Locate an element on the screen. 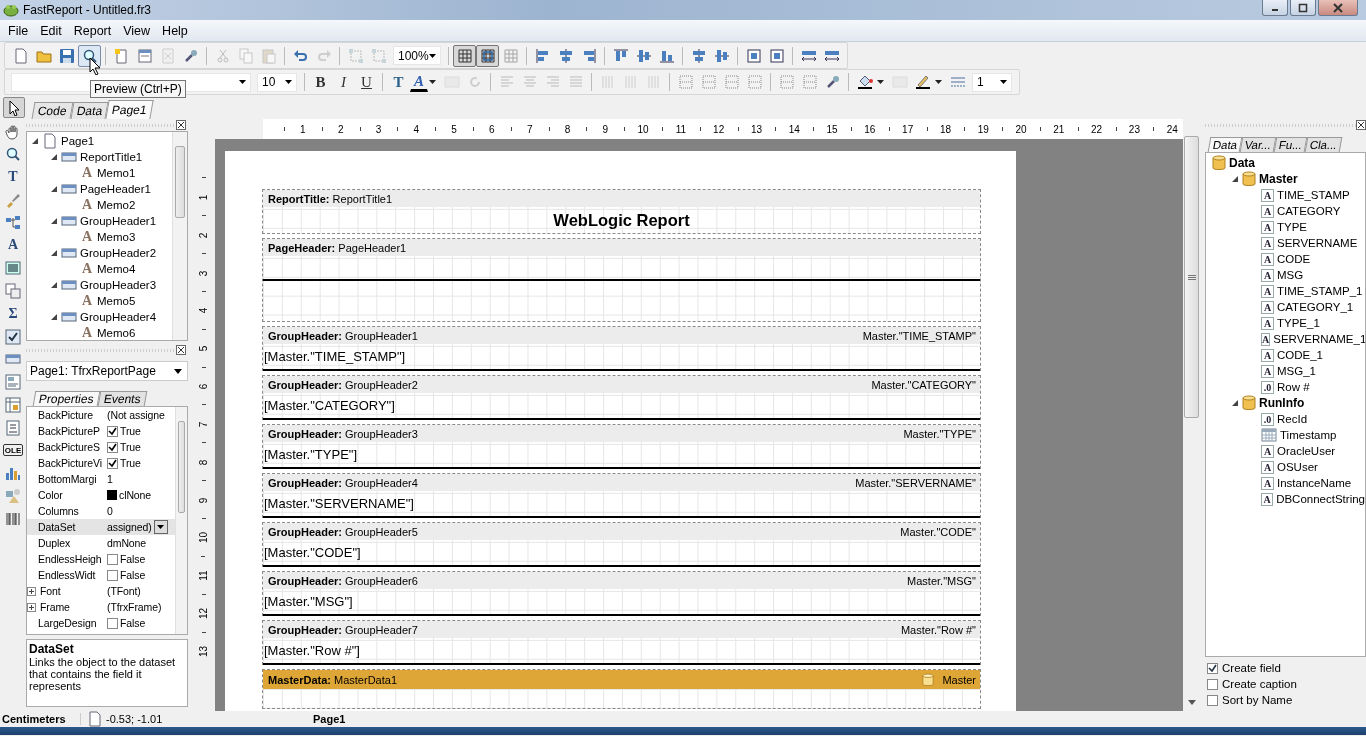  property-name: EndlessHeigh is located at coordinates (70, 559).